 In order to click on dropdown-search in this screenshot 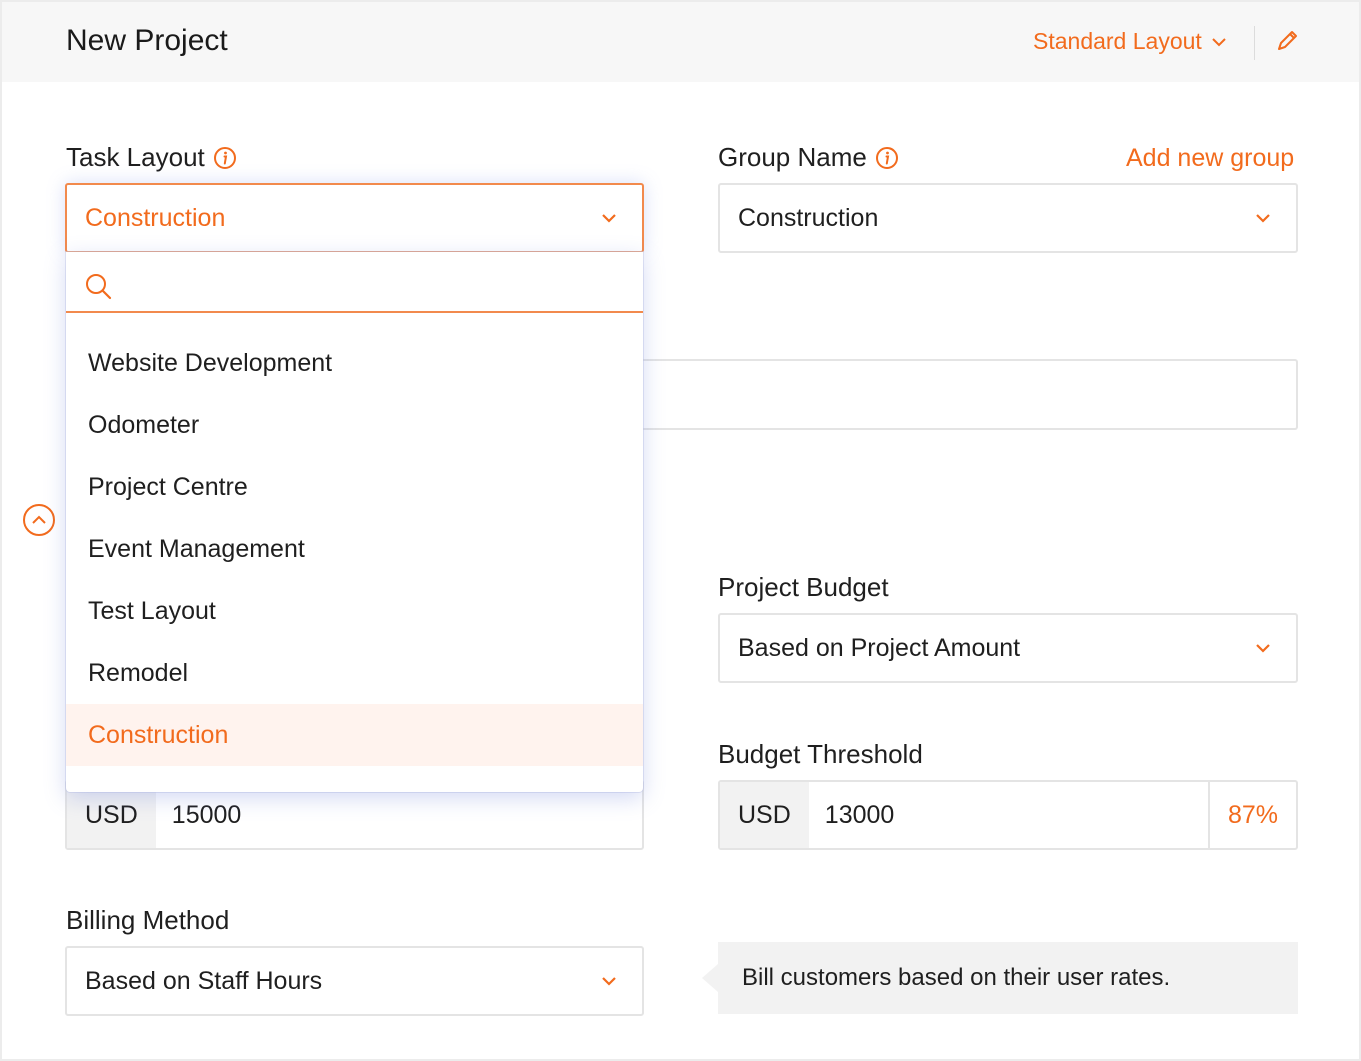, I will do `click(354, 282)`.